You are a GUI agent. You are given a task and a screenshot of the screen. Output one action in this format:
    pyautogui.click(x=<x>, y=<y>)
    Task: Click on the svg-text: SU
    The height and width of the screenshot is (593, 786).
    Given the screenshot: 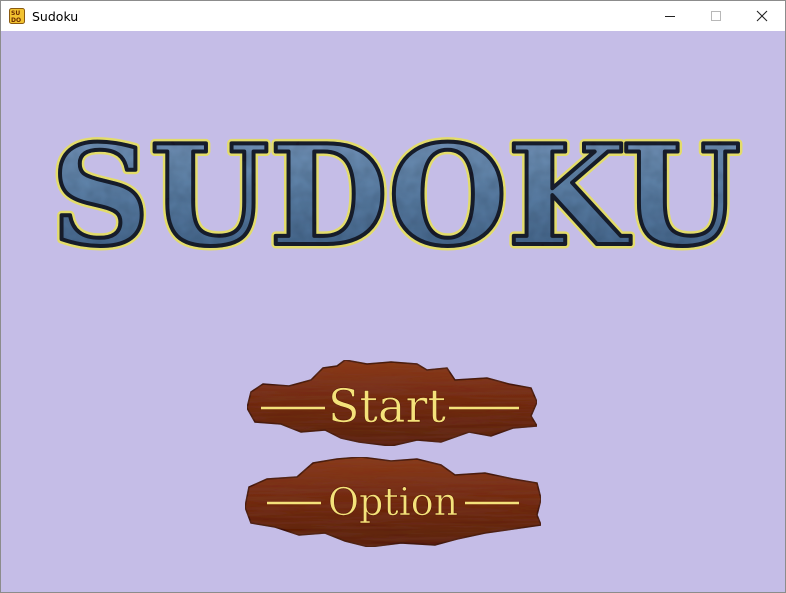 What is the action you would take?
    pyautogui.click(x=15, y=13)
    